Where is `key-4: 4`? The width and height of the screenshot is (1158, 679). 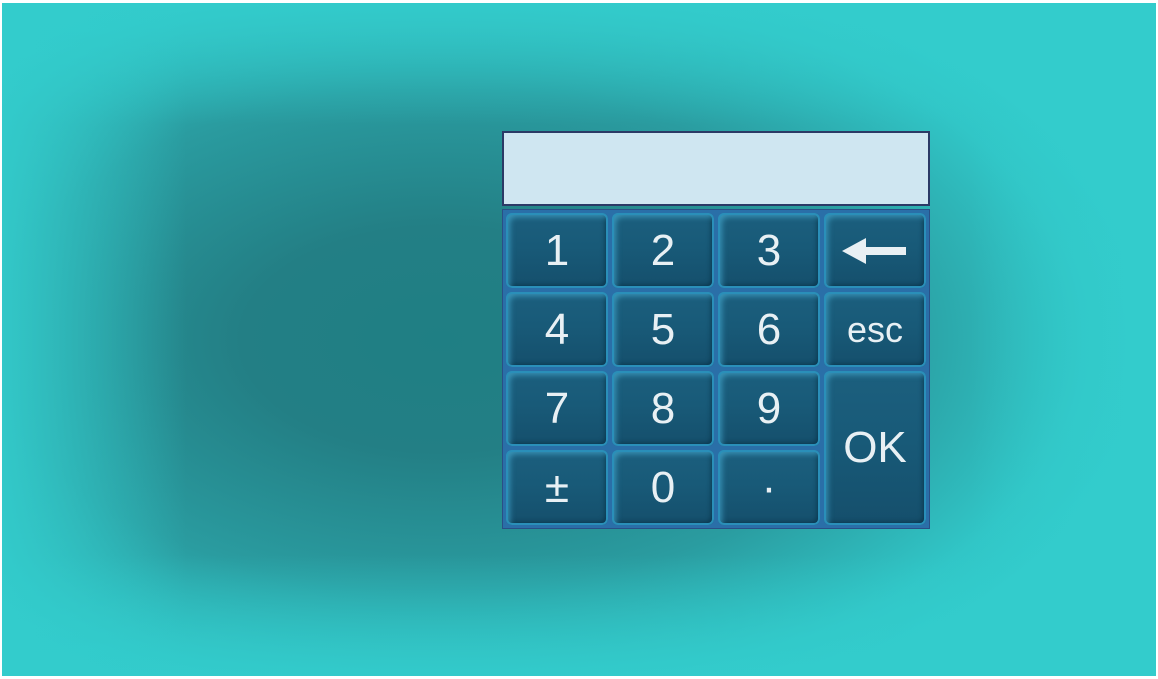 key-4: 4 is located at coordinates (557, 329).